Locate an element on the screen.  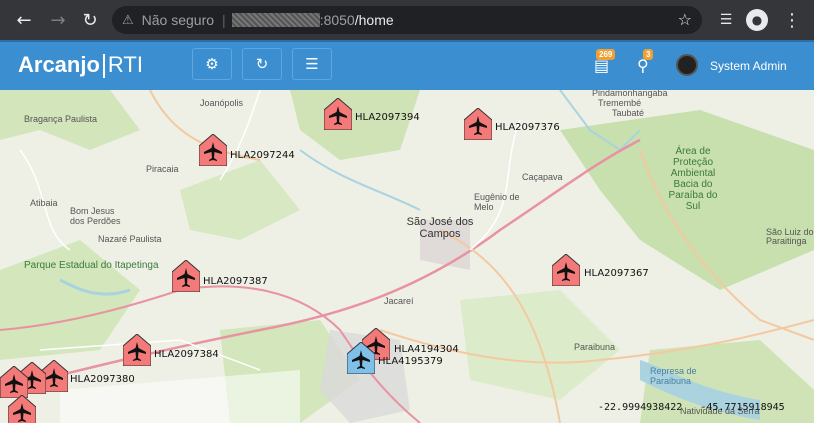
place-label: Bom Jesus dos Perdões is located at coordinates (95, 216).